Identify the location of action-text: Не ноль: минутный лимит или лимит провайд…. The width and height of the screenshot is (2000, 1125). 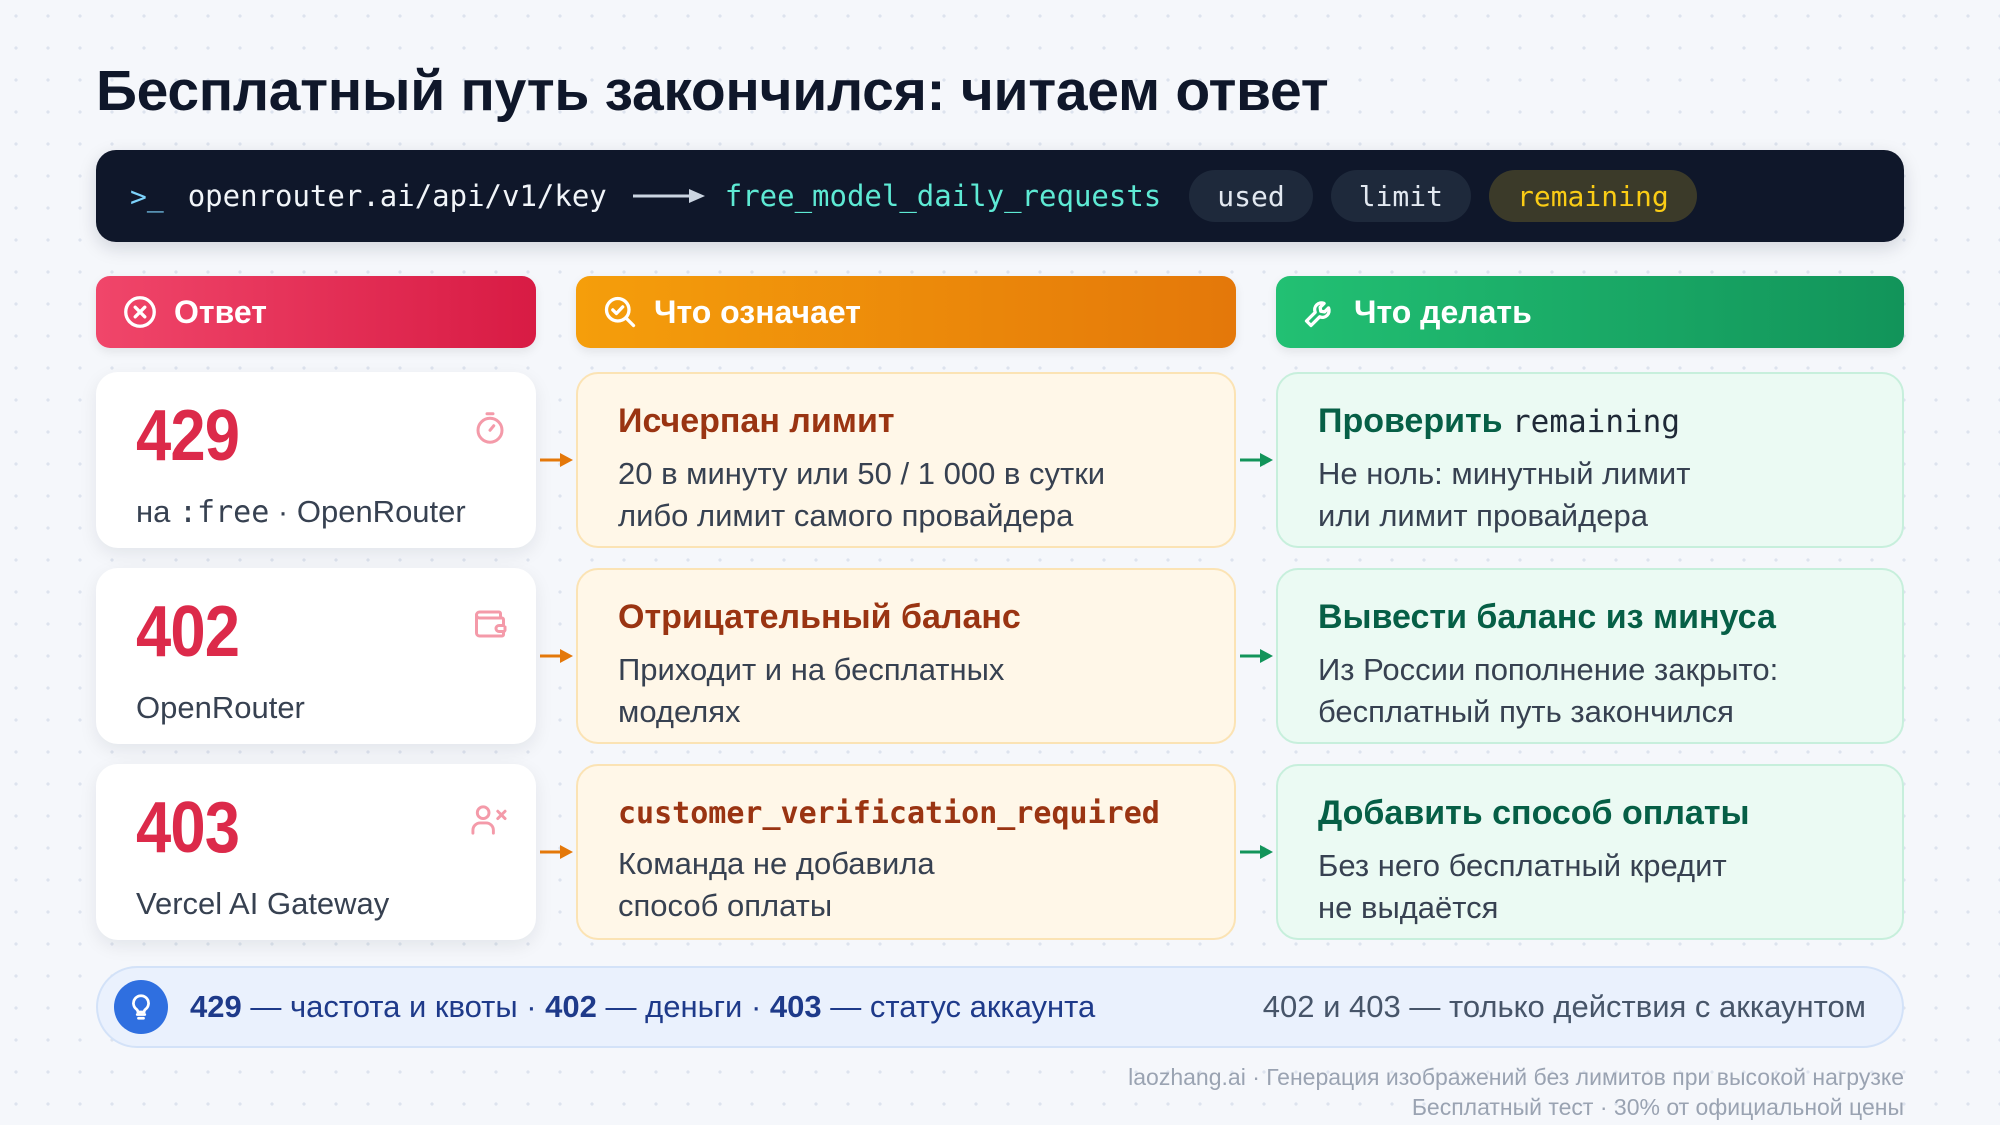
(1610, 495).